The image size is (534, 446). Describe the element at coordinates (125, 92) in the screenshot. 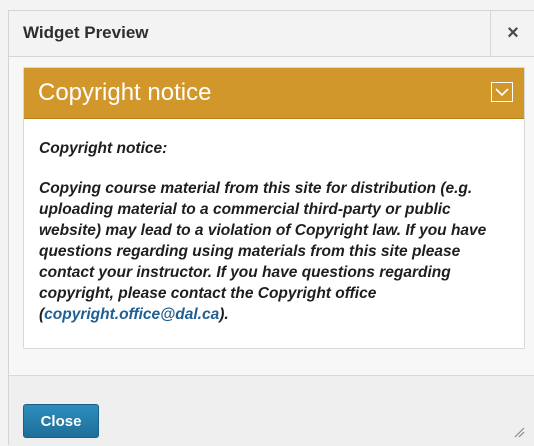

I see `widget-title: Copyright notice` at that location.